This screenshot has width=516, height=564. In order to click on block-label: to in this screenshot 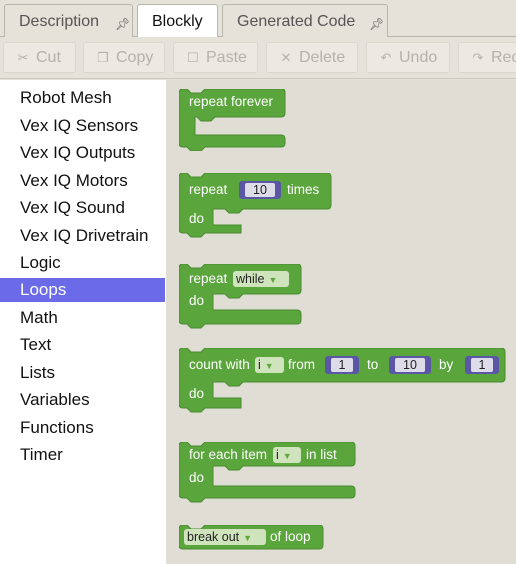, I will do `click(373, 364)`.